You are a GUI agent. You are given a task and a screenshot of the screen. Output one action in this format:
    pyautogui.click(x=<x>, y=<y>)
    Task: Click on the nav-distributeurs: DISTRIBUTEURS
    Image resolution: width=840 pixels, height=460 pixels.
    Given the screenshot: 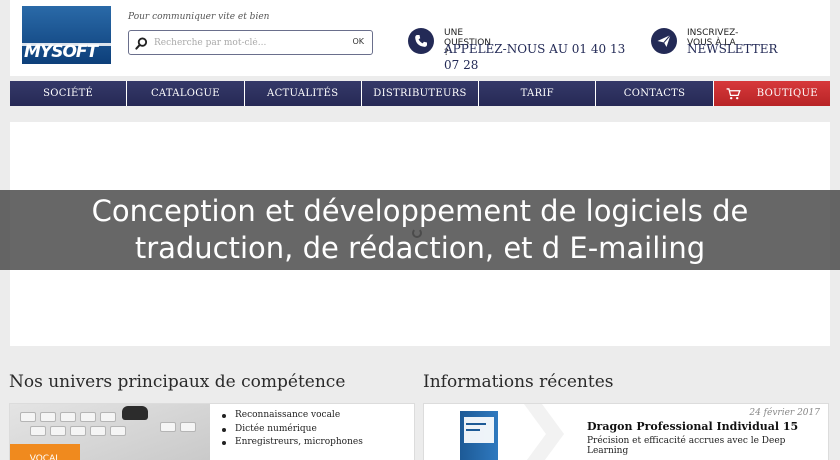 What is the action you would take?
    pyautogui.click(x=420, y=93)
    